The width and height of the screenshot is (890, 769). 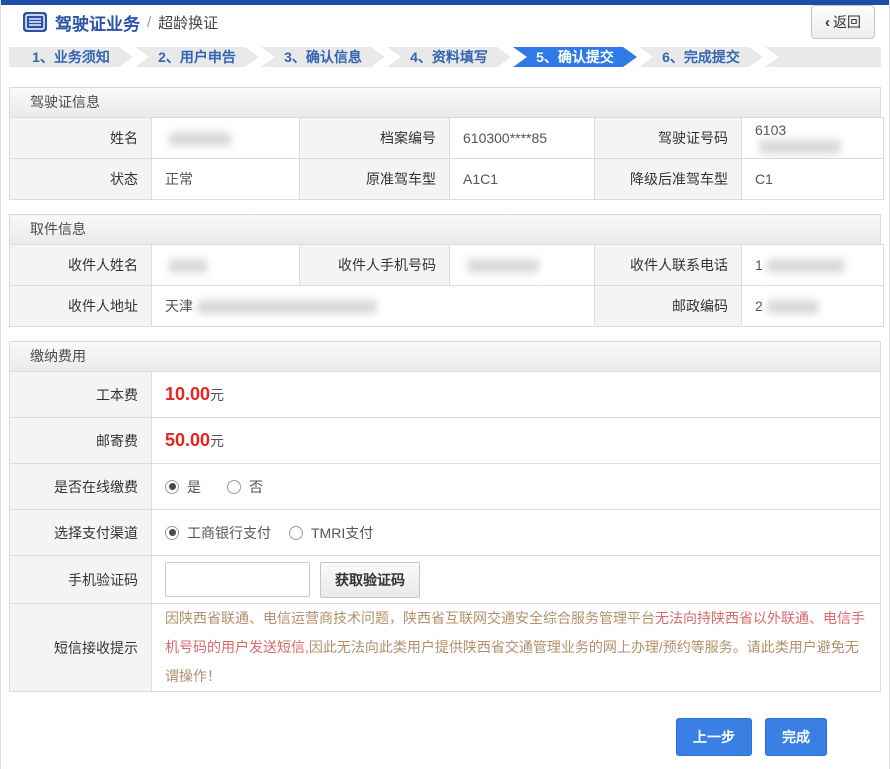 What do you see at coordinates (805, 266) in the screenshot?
I see `redacted-recipient-tel` at bounding box center [805, 266].